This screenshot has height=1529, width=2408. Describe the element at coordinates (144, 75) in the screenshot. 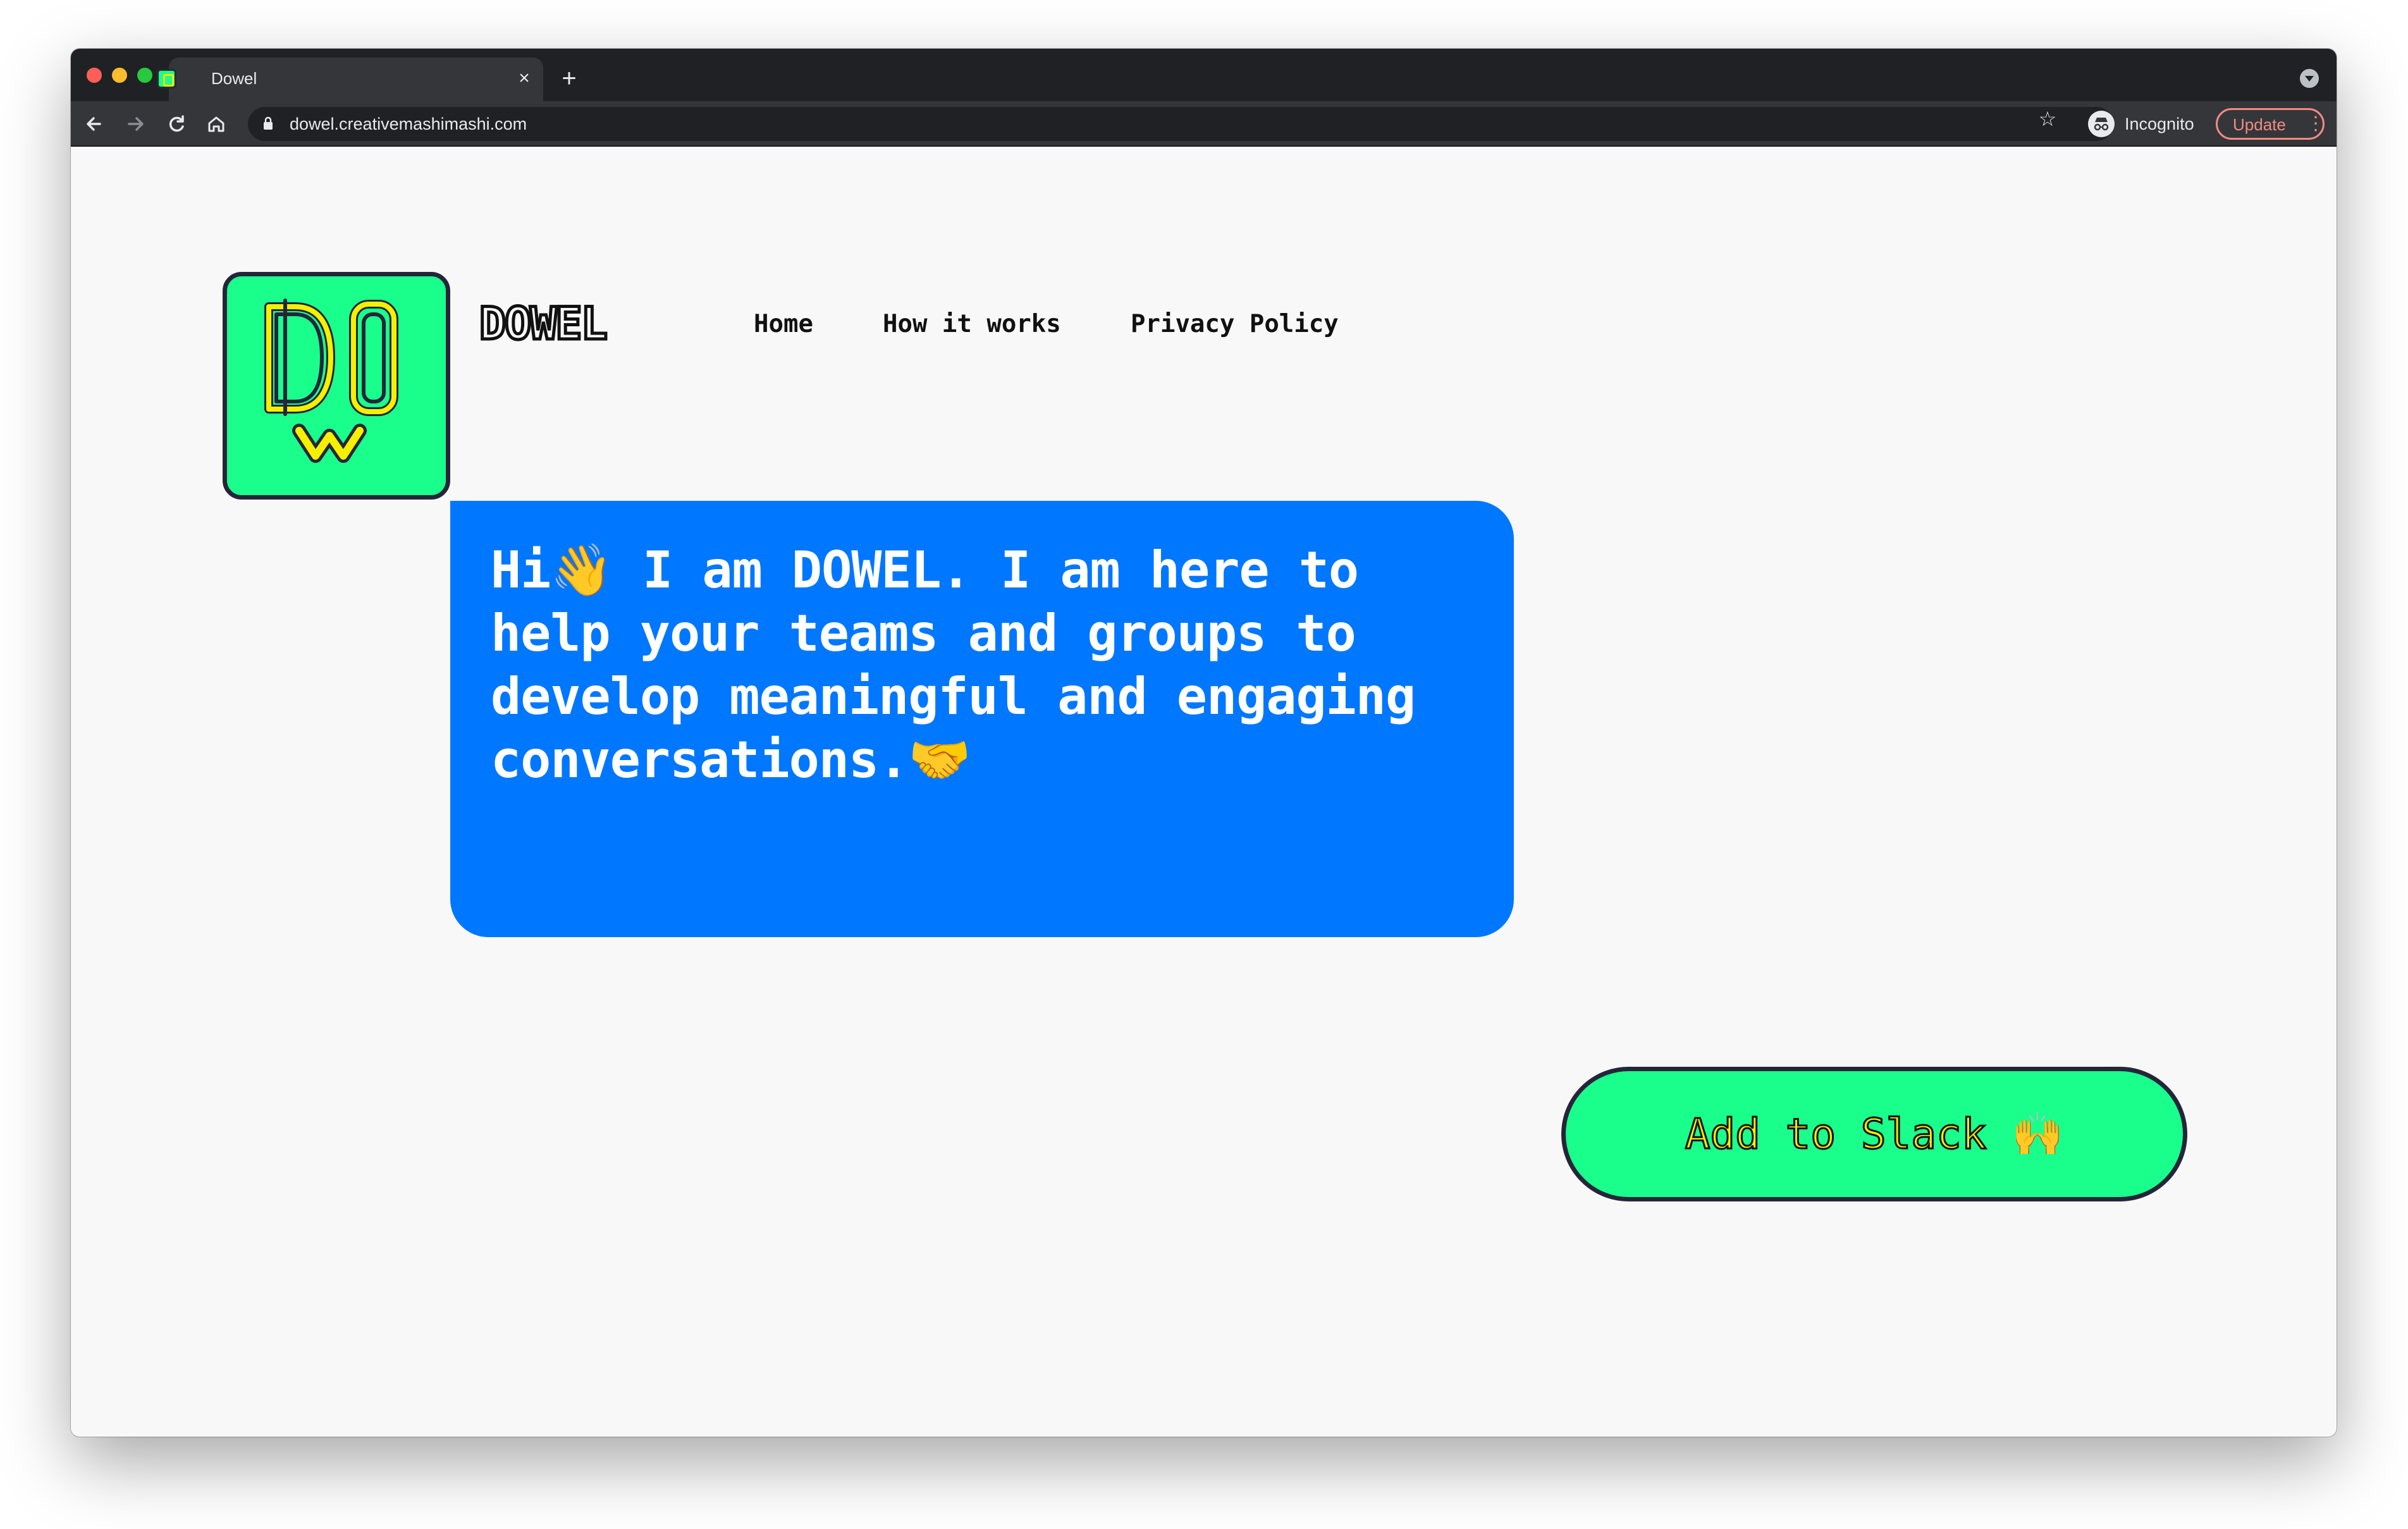

I see `maximize-window-button` at that location.